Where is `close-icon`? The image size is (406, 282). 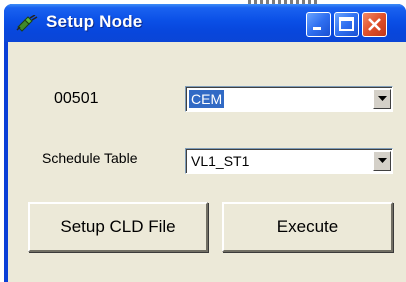
close-icon is located at coordinates (374, 24).